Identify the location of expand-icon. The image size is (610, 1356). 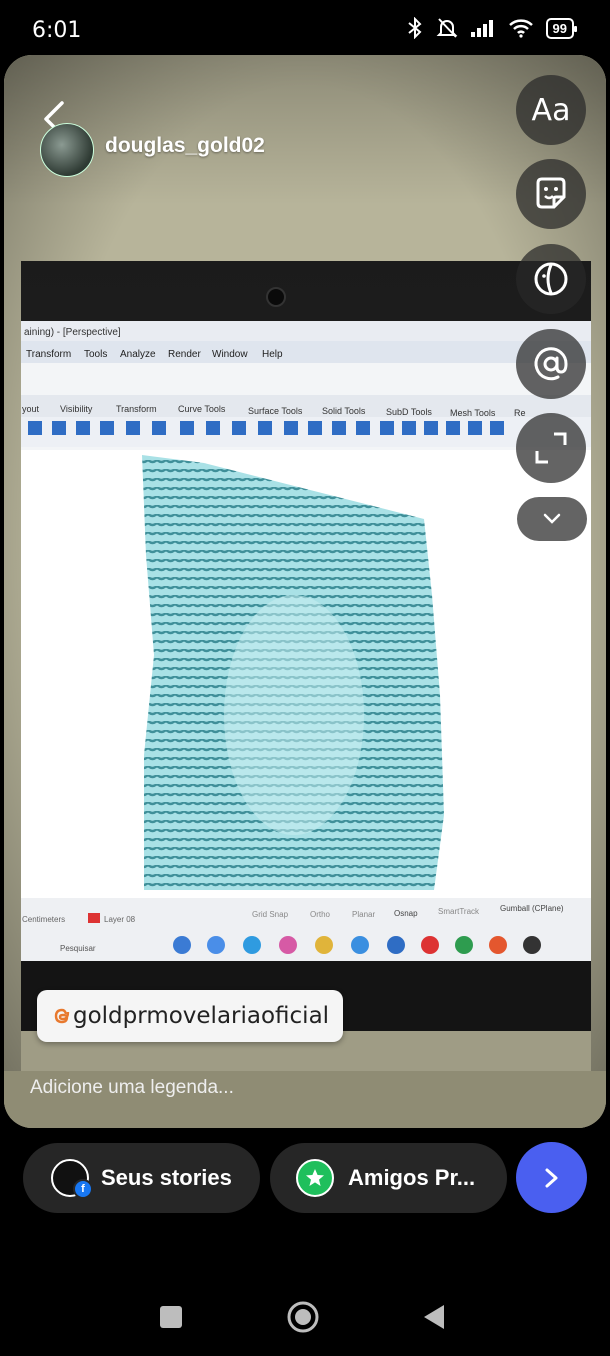
(551, 448).